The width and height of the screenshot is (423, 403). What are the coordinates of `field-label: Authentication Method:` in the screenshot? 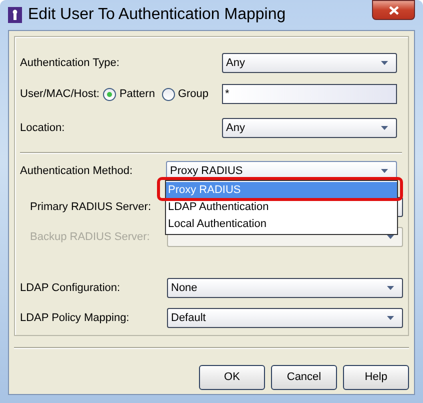 It's located at (76, 171).